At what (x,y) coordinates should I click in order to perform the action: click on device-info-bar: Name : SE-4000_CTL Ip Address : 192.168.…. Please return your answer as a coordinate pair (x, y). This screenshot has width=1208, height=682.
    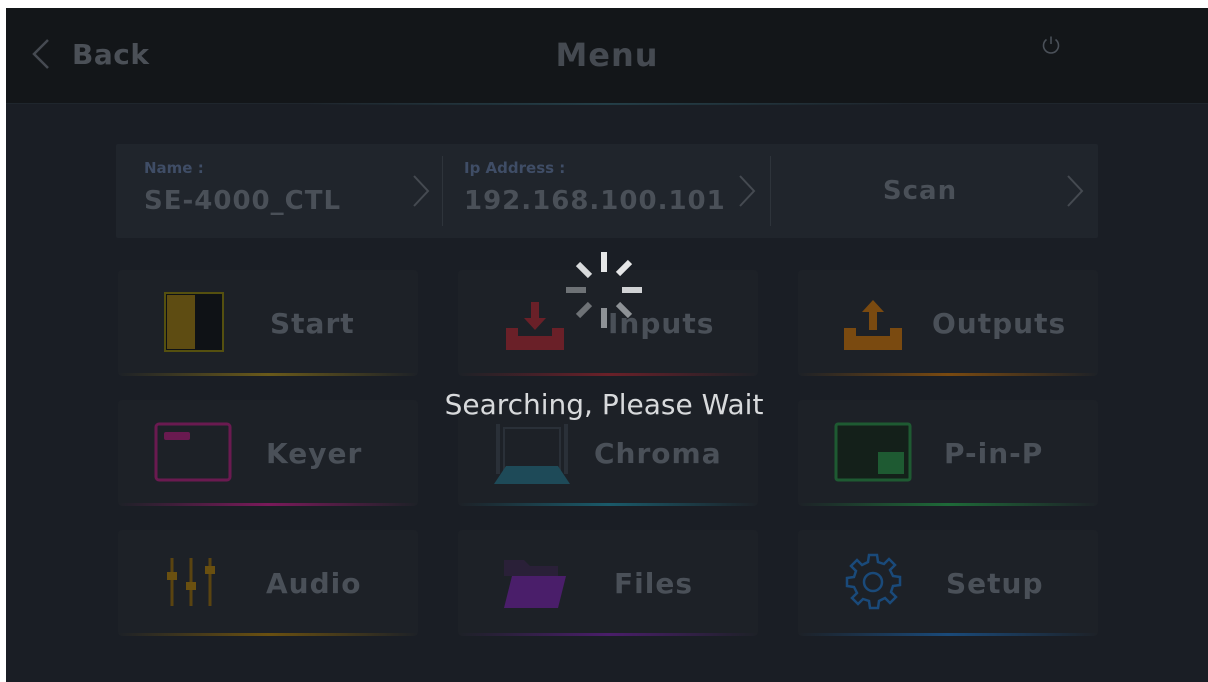
    Looking at the image, I should click on (607, 191).